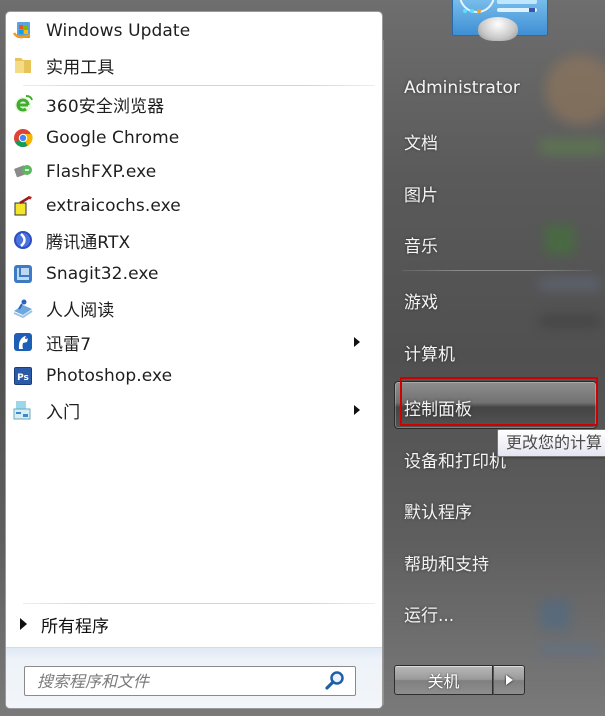  Describe the element at coordinates (23, 274) in the screenshot. I see `snagit-icon` at that location.